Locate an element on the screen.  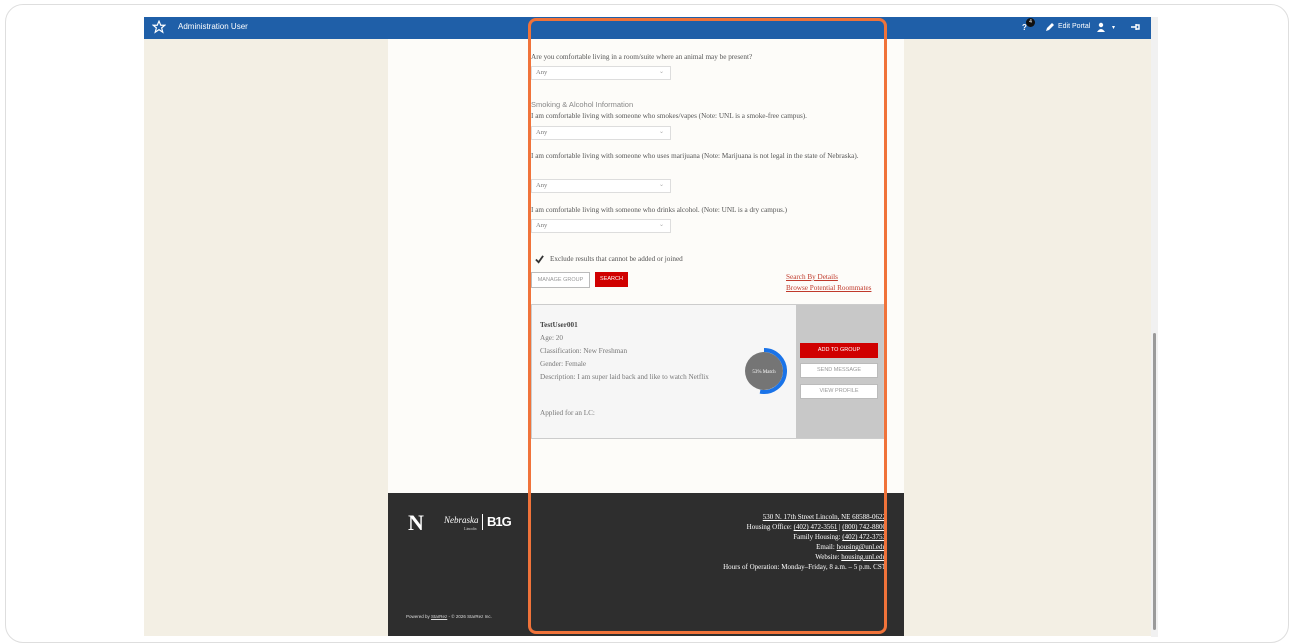
chevron-down-icon: ▾ is located at coordinates (1113, 27).